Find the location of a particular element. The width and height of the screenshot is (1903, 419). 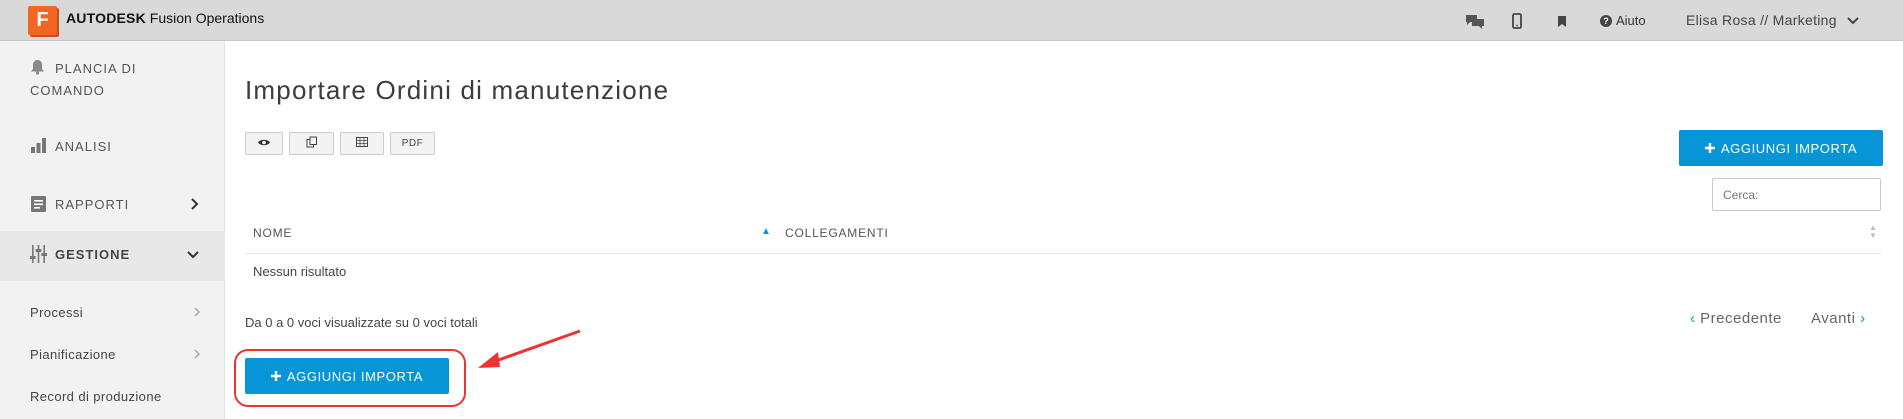

annotation-highlight-box is located at coordinates (350, 378).